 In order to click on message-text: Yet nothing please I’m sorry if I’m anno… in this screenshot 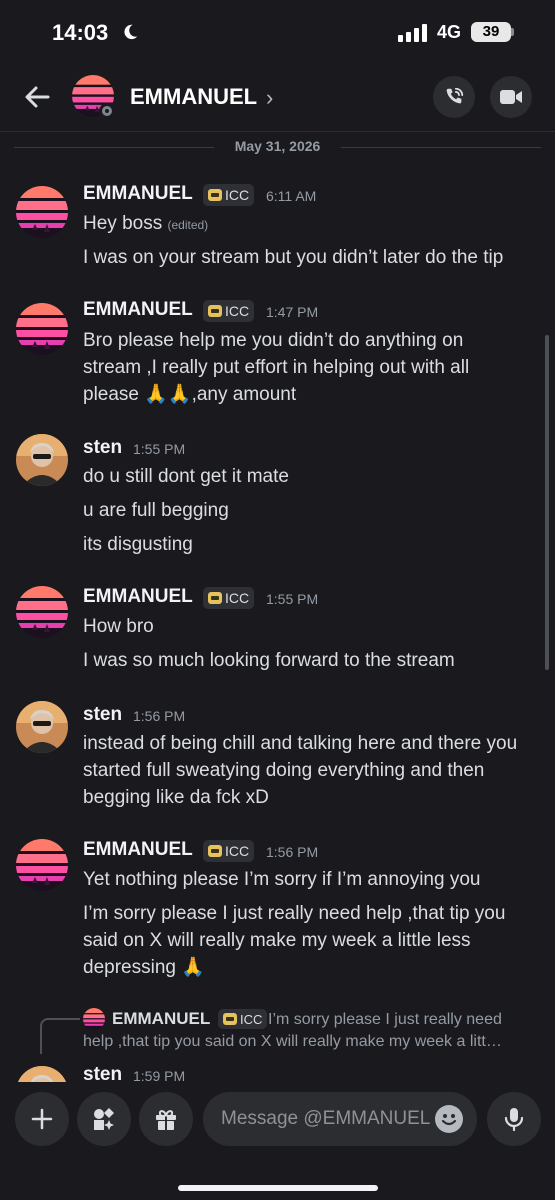, I will do `click(313, 879)`.